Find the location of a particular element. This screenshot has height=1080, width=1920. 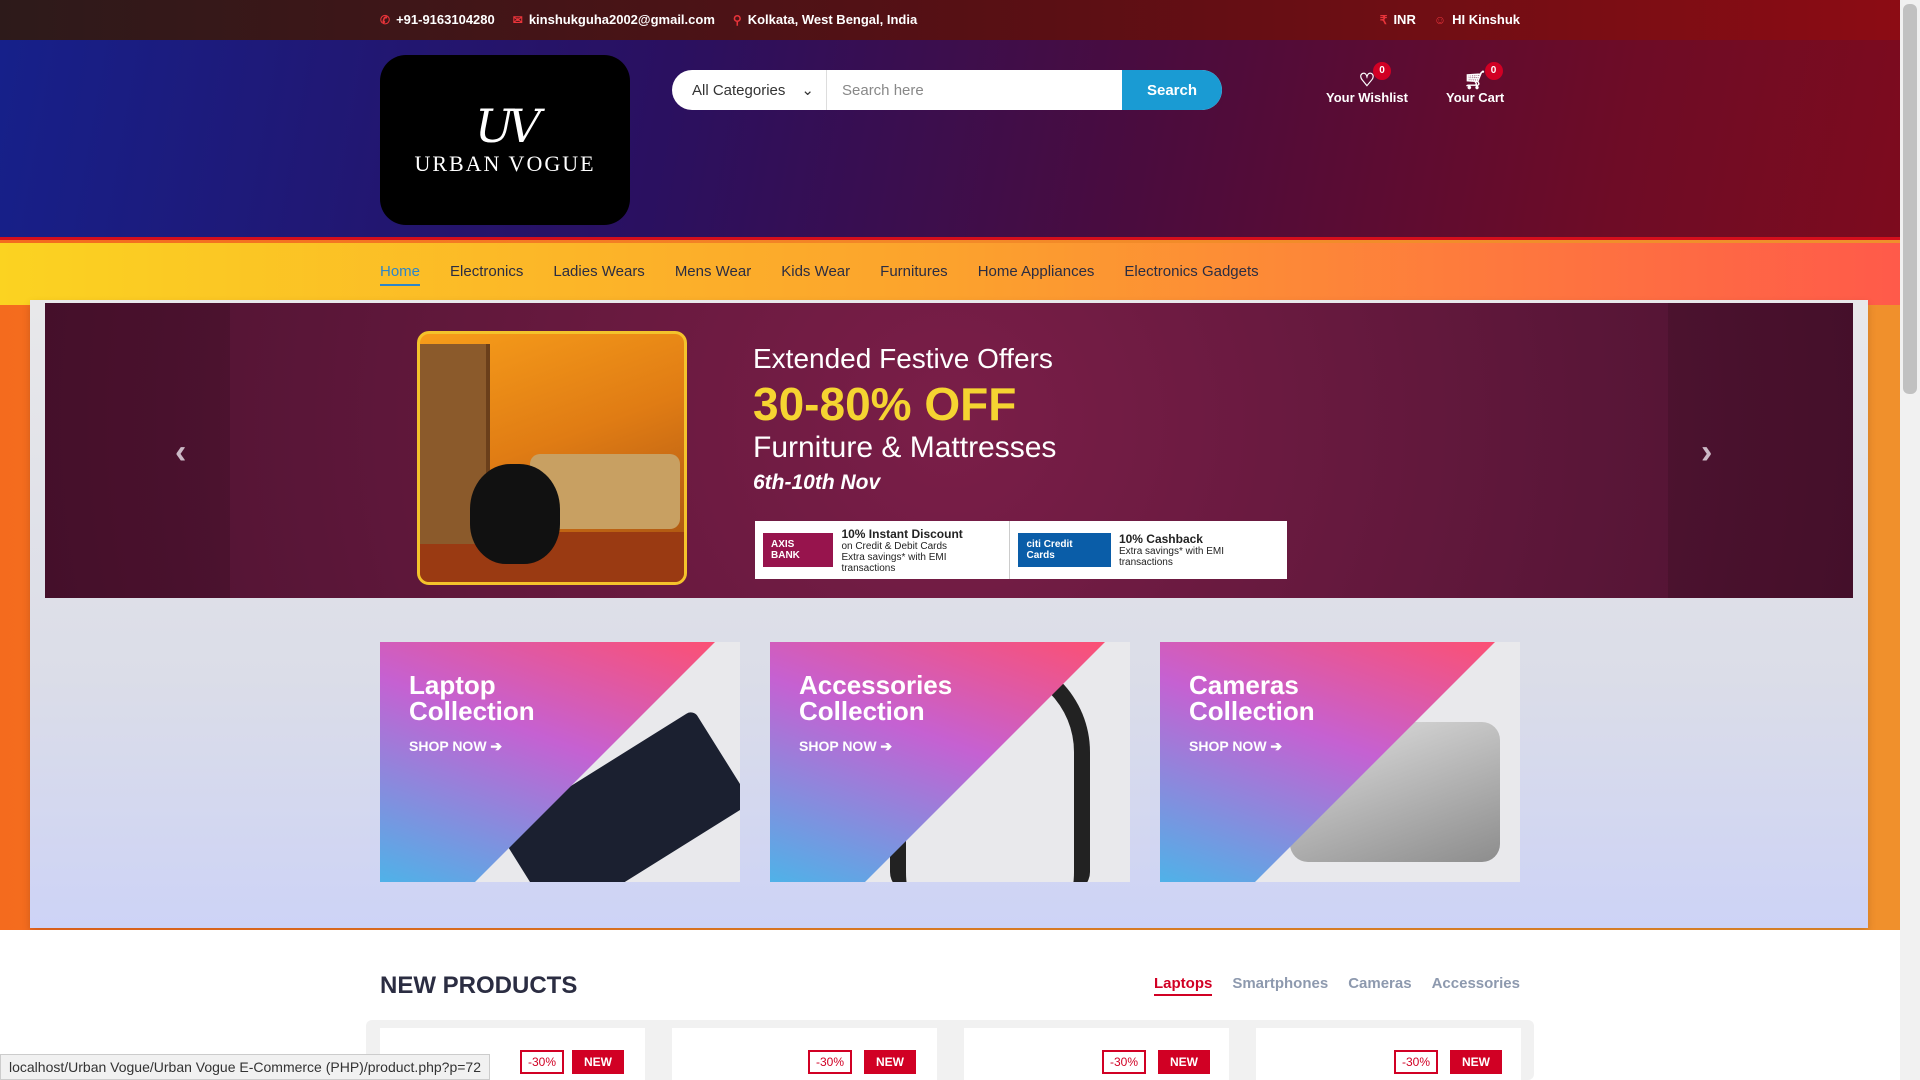

email-text: kinshukguha2002@gmail.com is located at coordinates (621, 19).